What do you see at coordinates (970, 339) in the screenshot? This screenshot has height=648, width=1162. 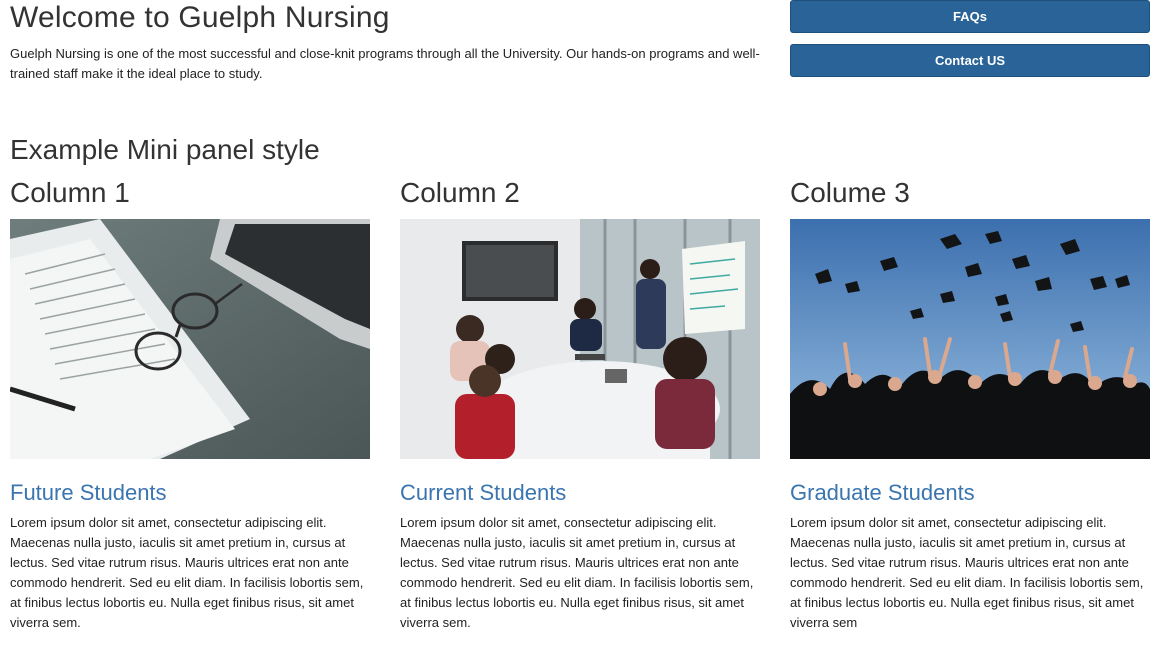 I see `graduation-image` at bounding box center [970, 339].